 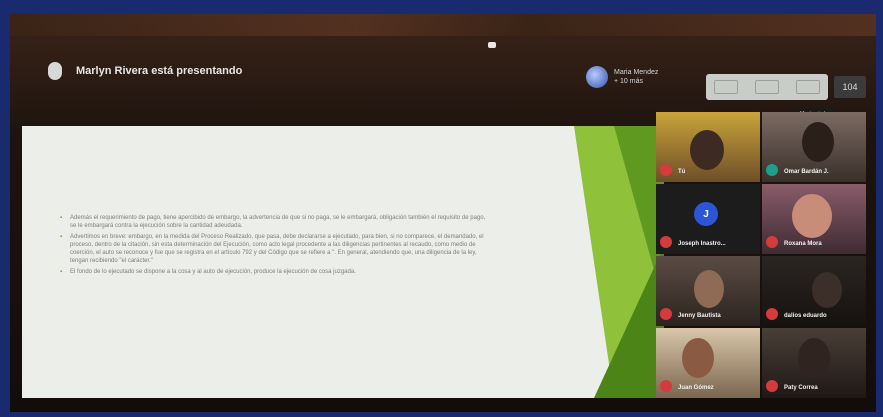 What do you see at coordinates (696, 388) in the screenshot?
I see `participant-name: Juan Gómez` at bounding box center [696, 388].